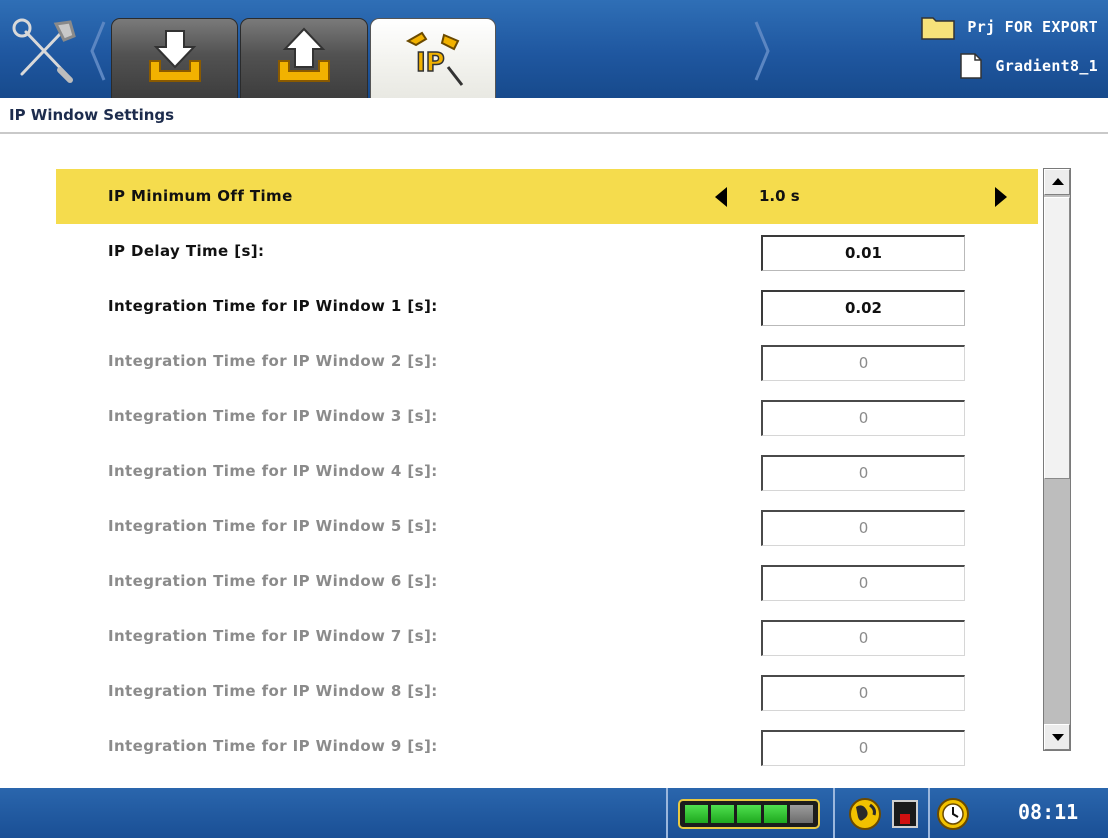 Image resolution: width=1108 pixels, height=838 pixels. I want to click on ip-window-4-field: 0, so click(863, 473).